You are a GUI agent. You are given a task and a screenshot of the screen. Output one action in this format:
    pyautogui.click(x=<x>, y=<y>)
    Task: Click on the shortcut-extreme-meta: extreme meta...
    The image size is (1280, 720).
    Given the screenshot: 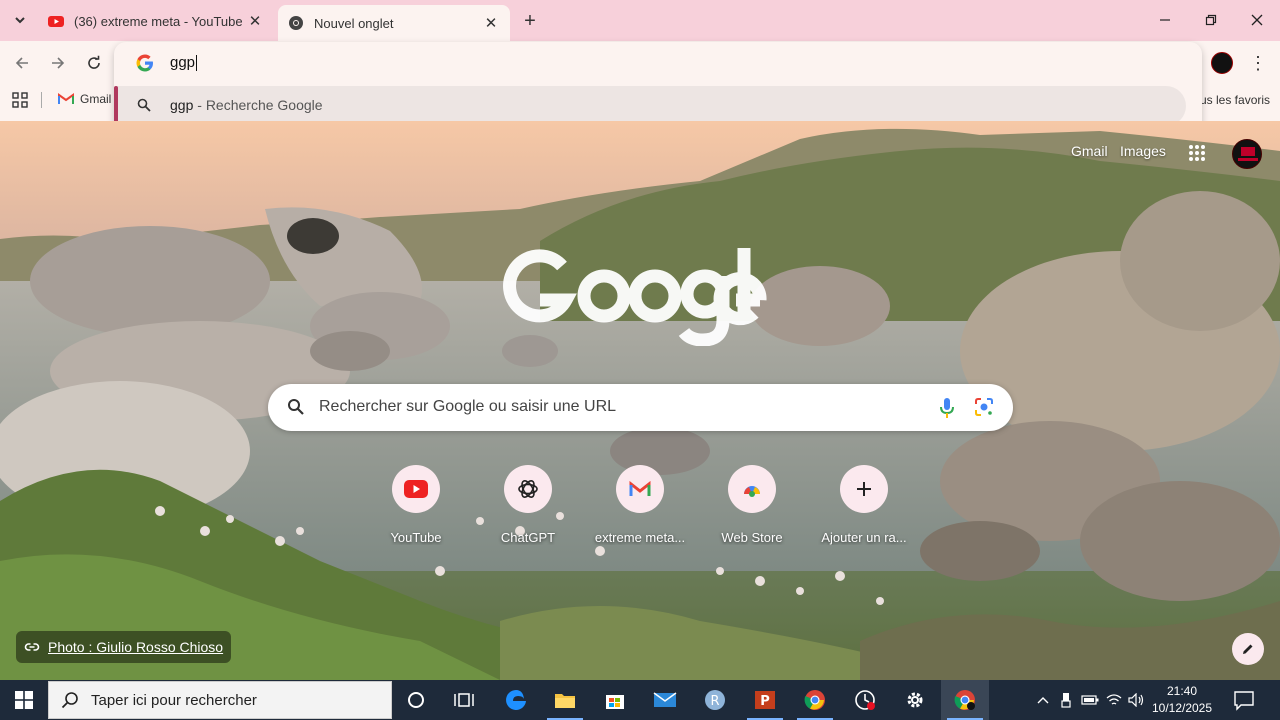 What is the action you would take?
    pyautogui.click(x=640, y=509)
    